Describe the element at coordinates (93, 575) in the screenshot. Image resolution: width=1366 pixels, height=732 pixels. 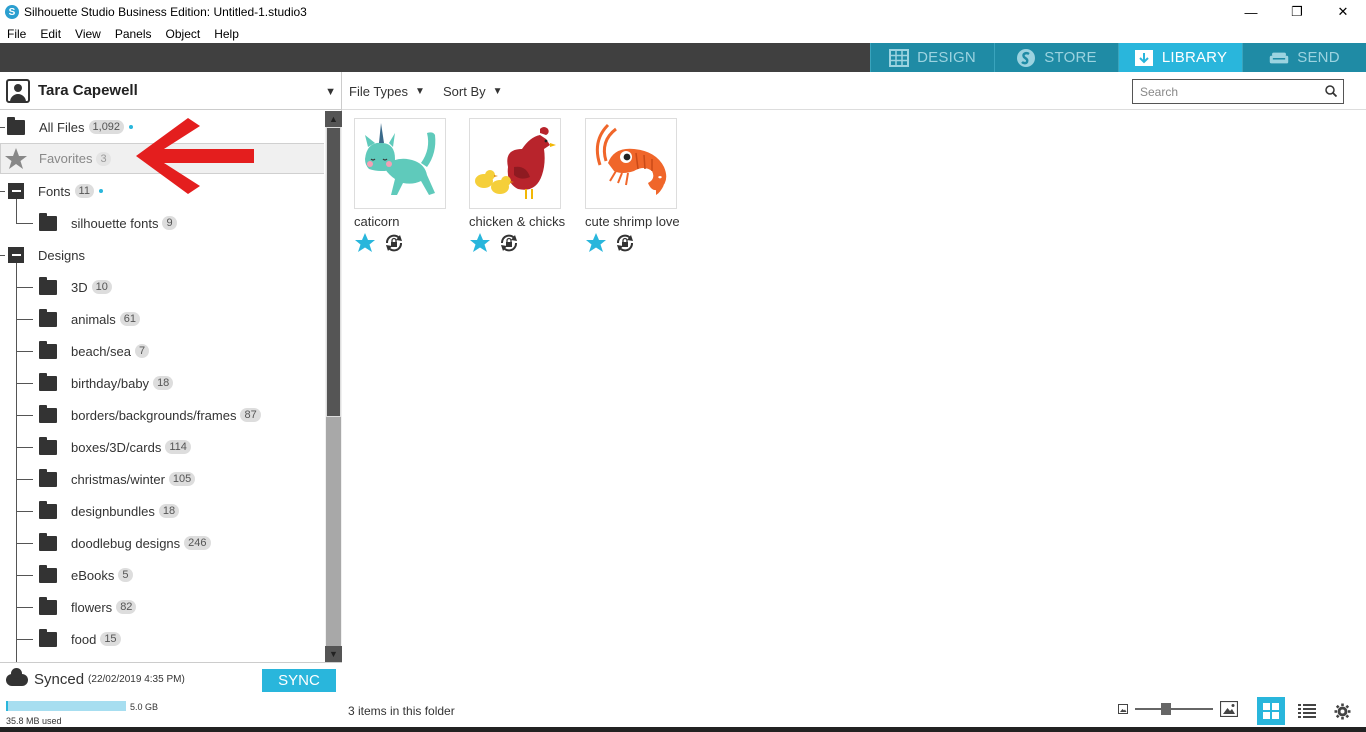
I see `tree-item-label: eBooks` at that location.